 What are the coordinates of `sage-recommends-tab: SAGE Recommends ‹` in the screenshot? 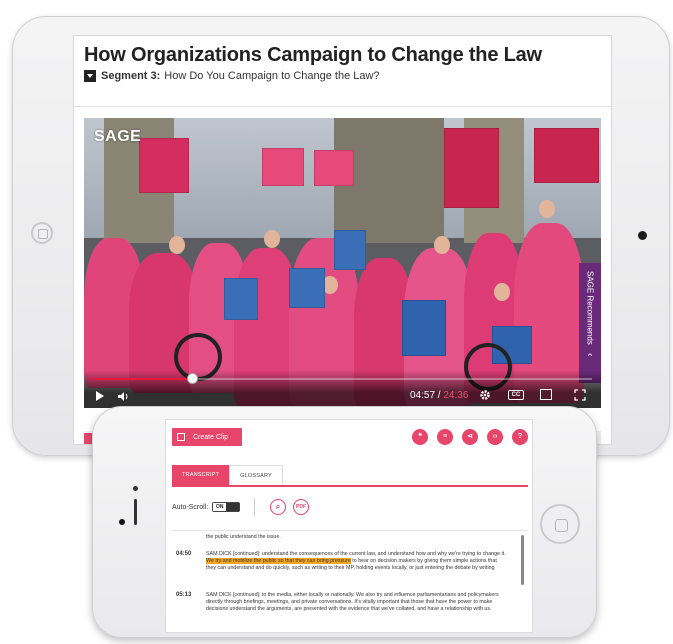 It's located at (590, 323).